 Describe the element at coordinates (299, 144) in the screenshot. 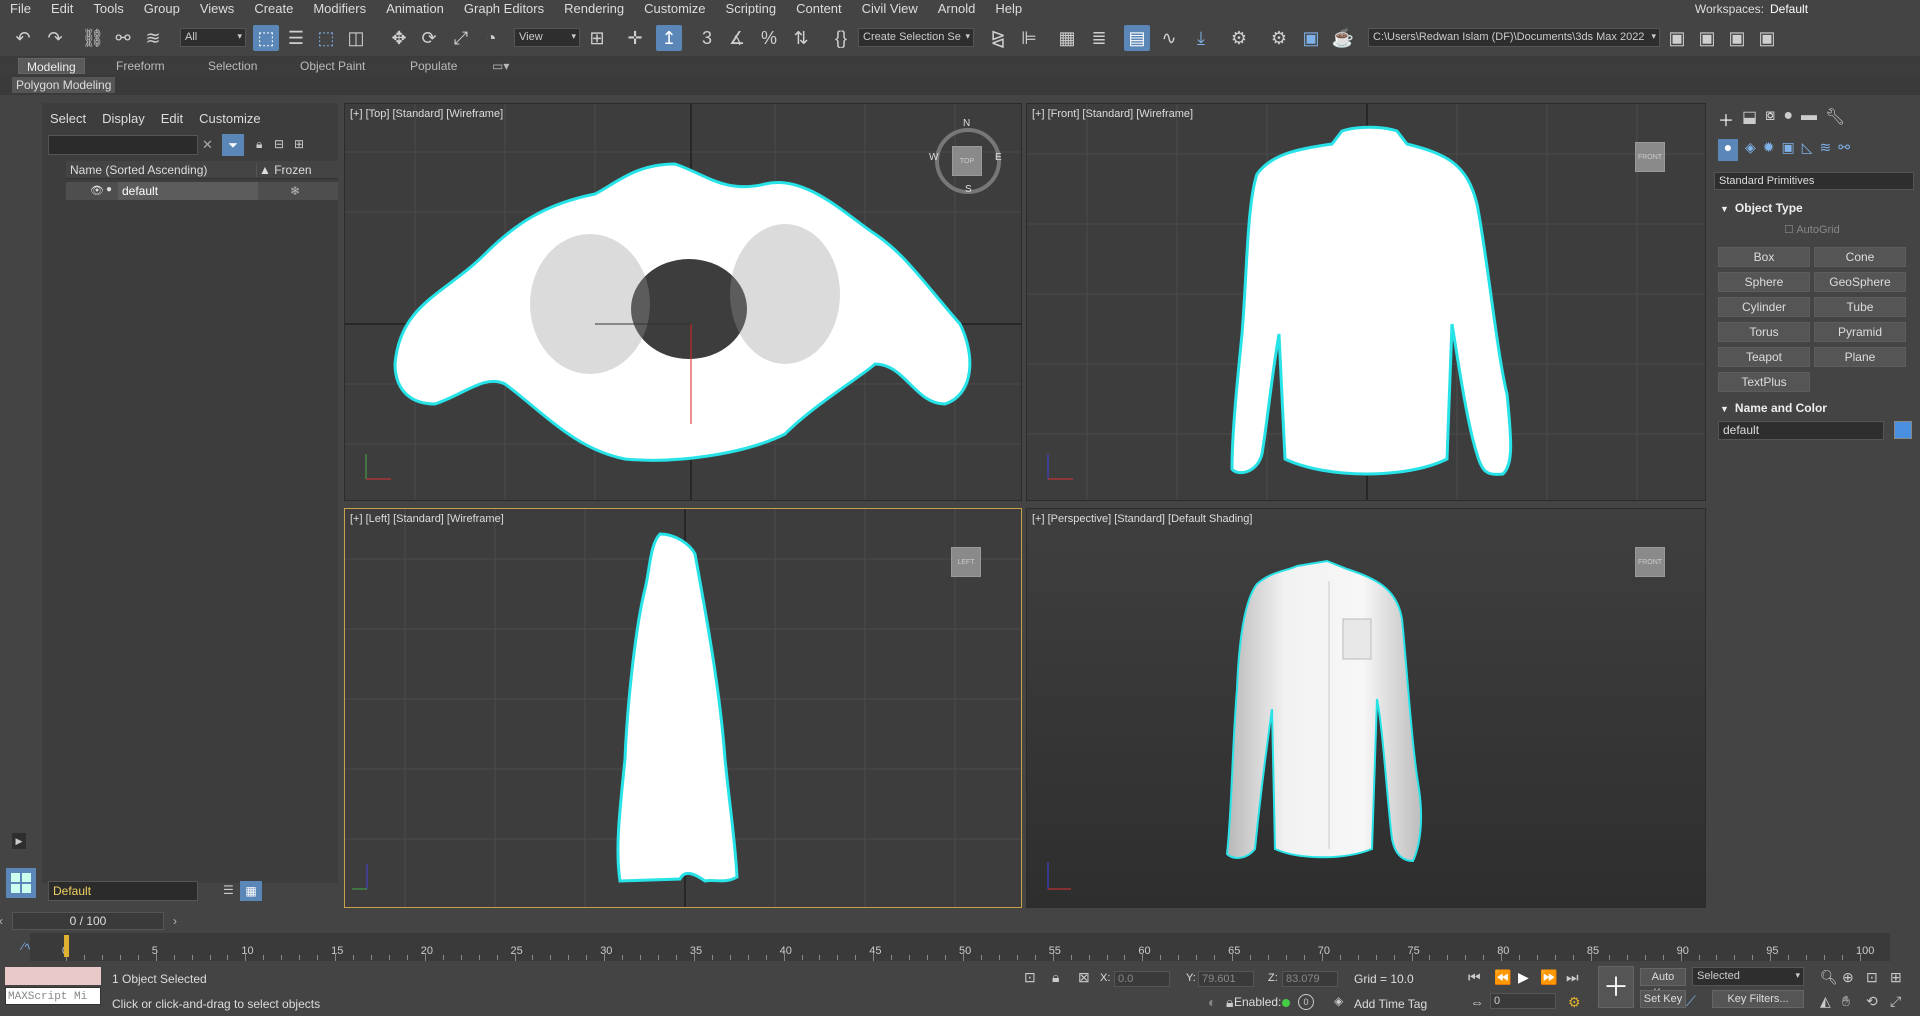

I see `explorer-option-icon-2: ⊞` at that location.